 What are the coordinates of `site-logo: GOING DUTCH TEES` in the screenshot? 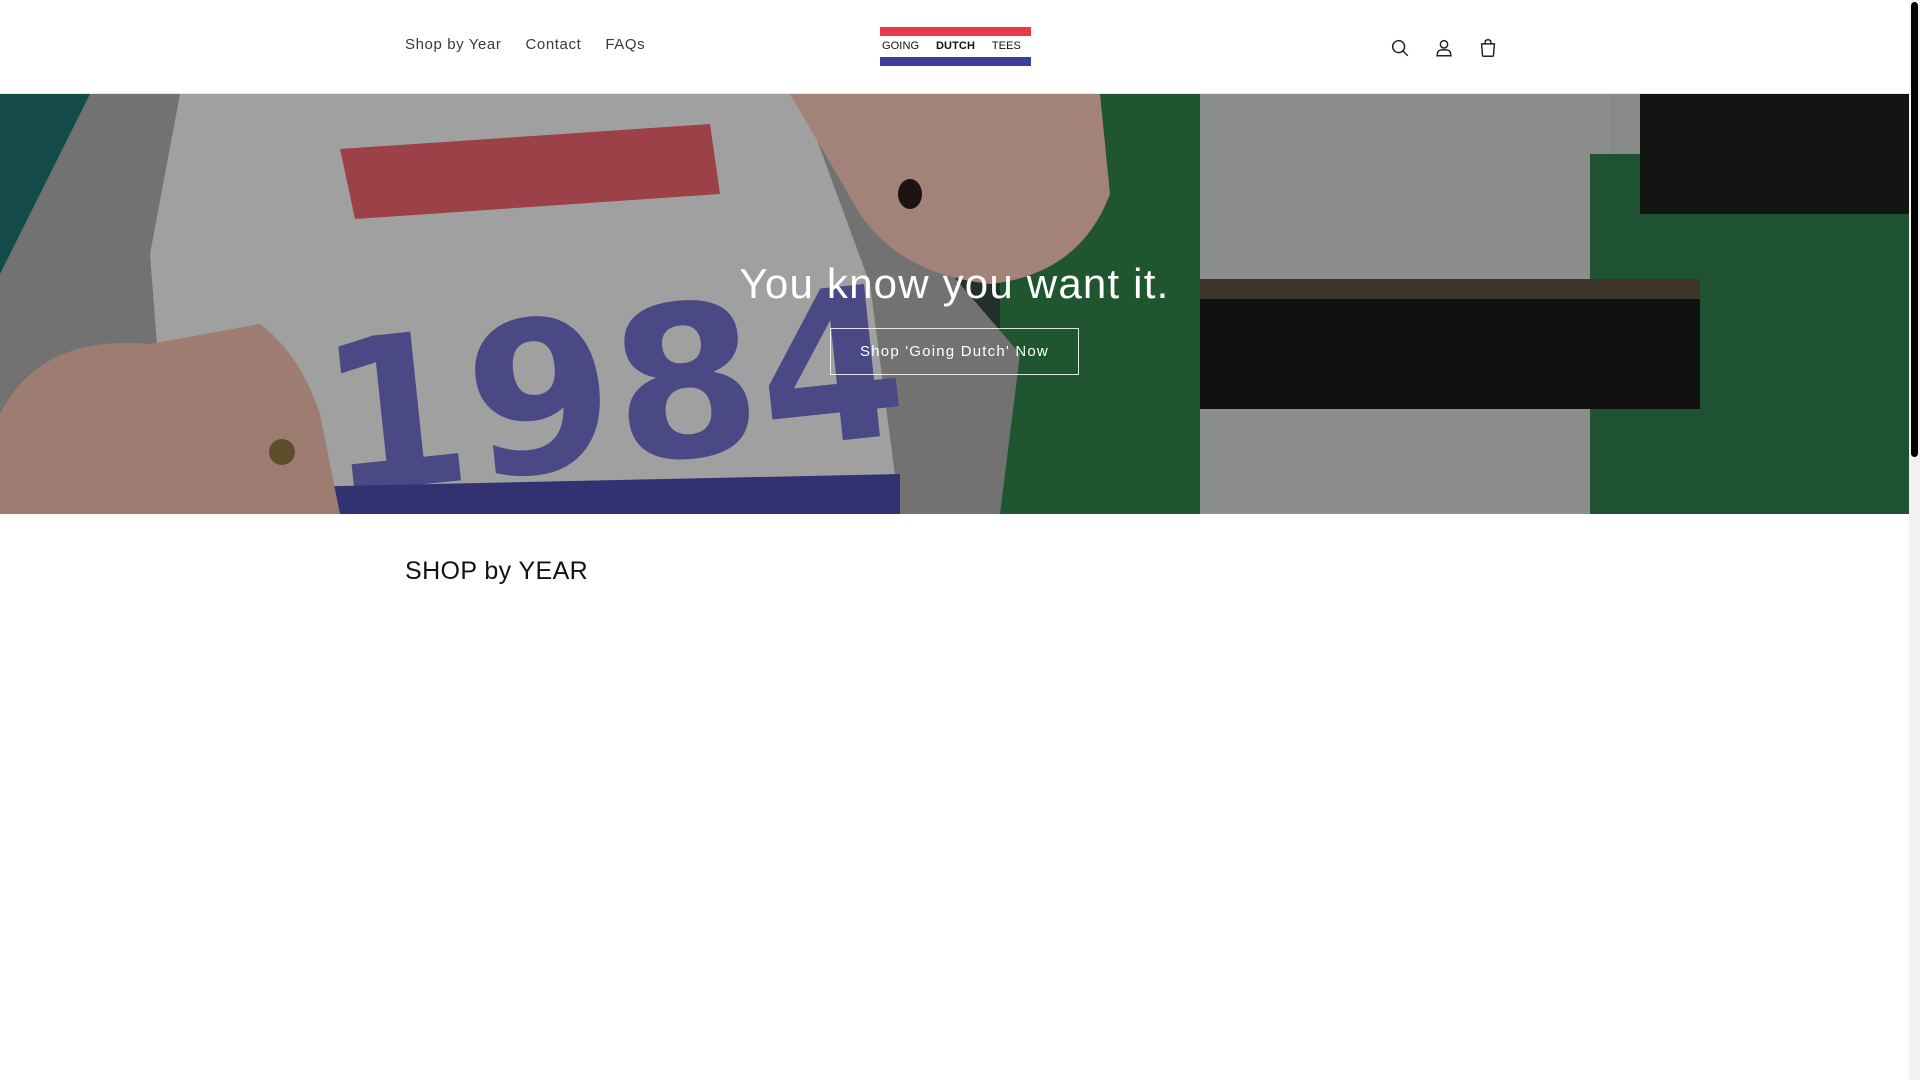 It's located at (955, 46).